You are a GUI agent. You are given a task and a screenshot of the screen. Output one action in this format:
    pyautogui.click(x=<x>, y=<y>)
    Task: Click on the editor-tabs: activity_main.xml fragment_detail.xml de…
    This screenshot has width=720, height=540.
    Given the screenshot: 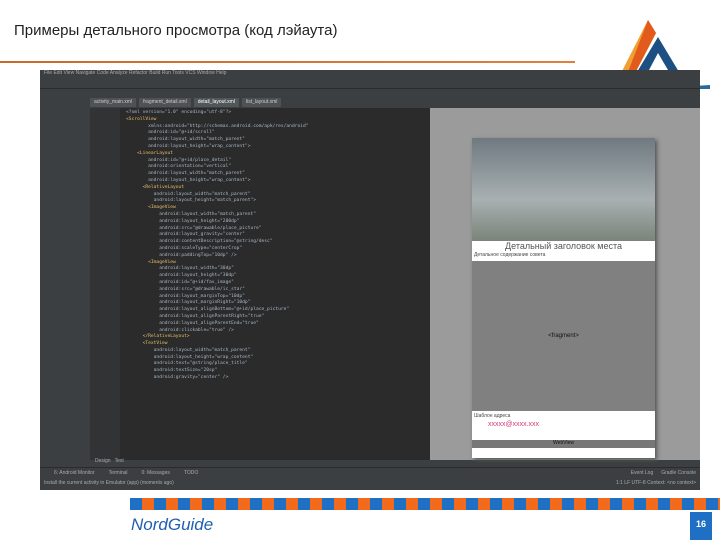 What is the action you would take?
    pyautogui.click(x=260, y=102)
    